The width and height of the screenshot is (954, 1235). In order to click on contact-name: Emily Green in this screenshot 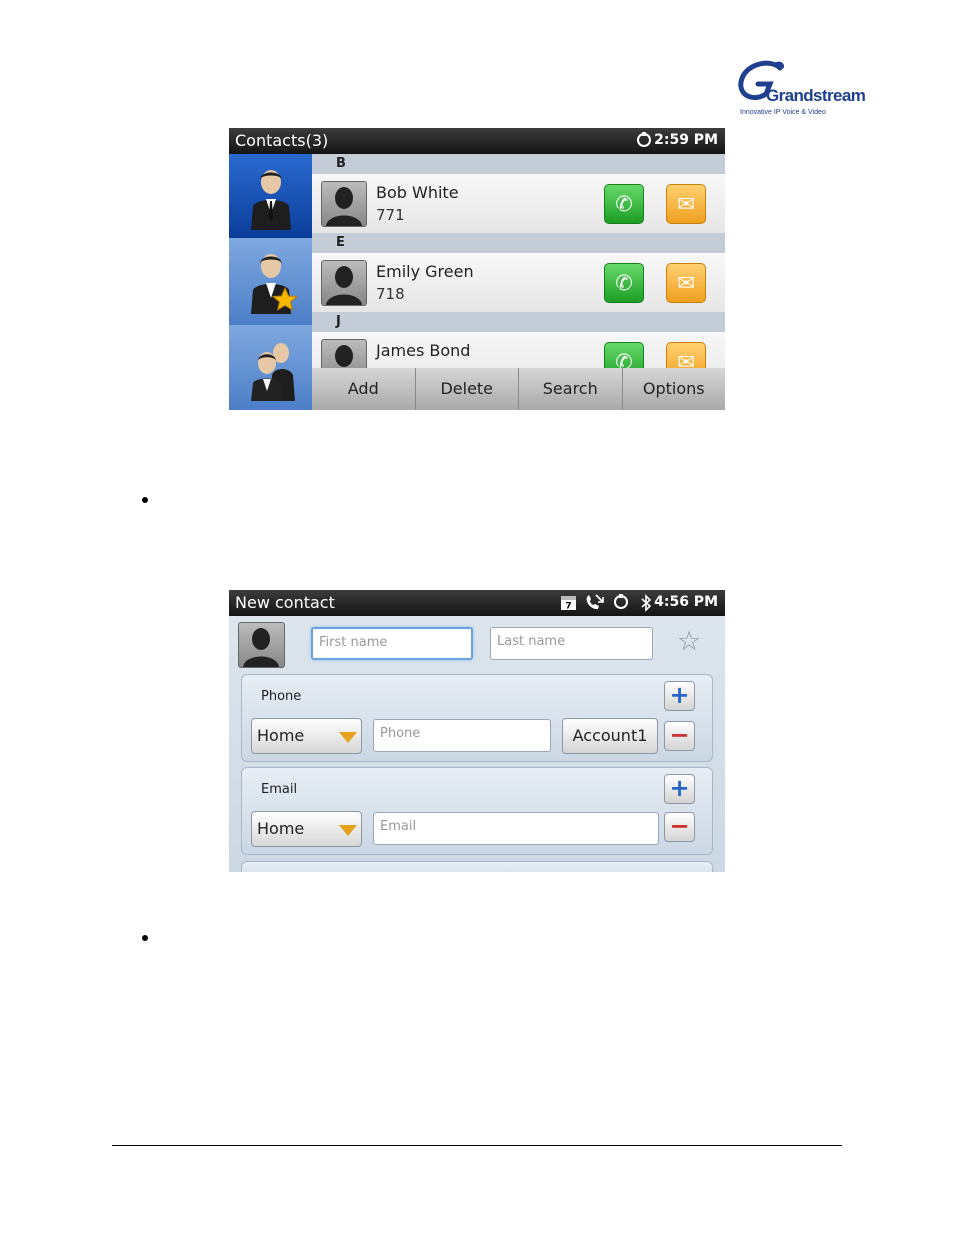, I will do `click(425, 271)`.